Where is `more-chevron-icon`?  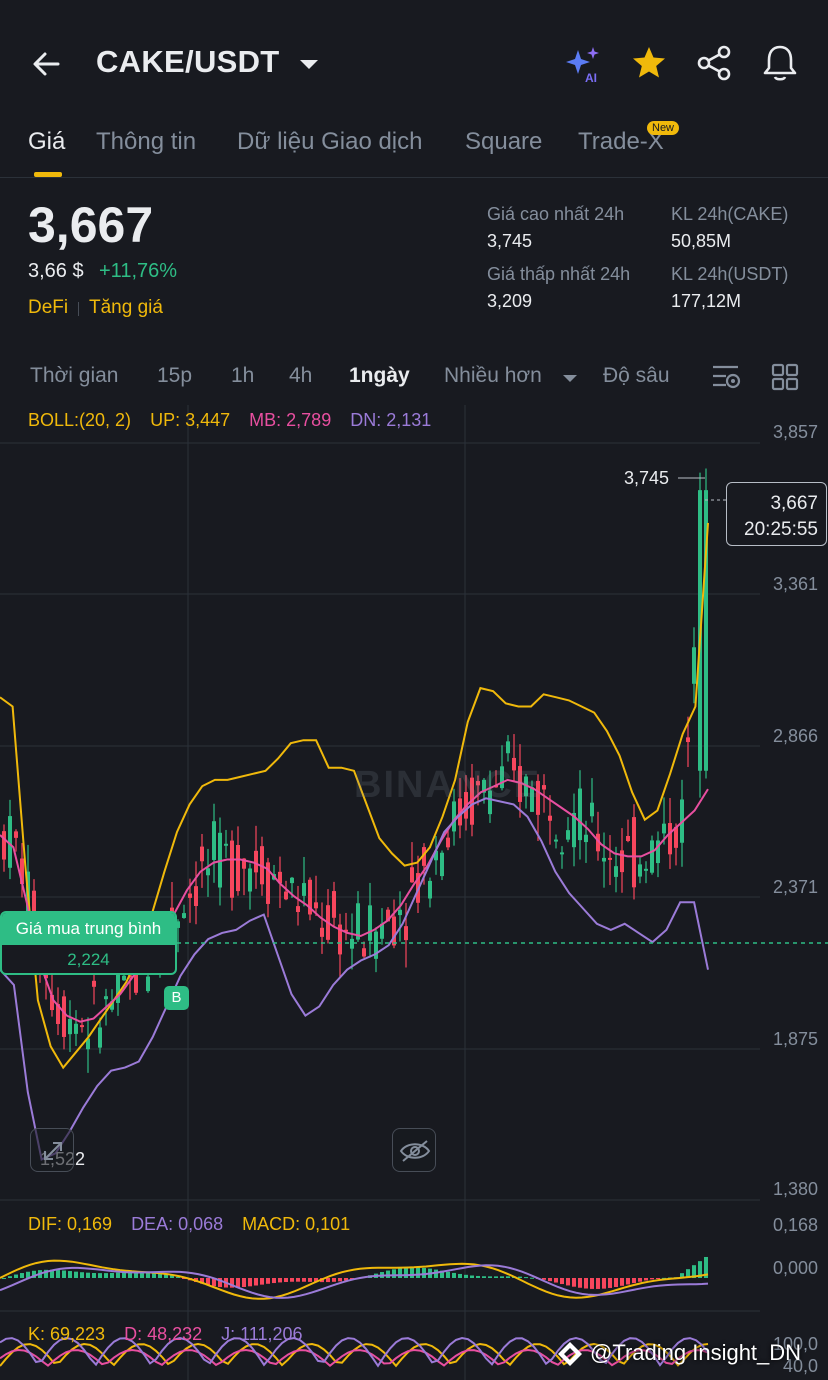 more-chevron-icon is located at coordinates (570, 380).